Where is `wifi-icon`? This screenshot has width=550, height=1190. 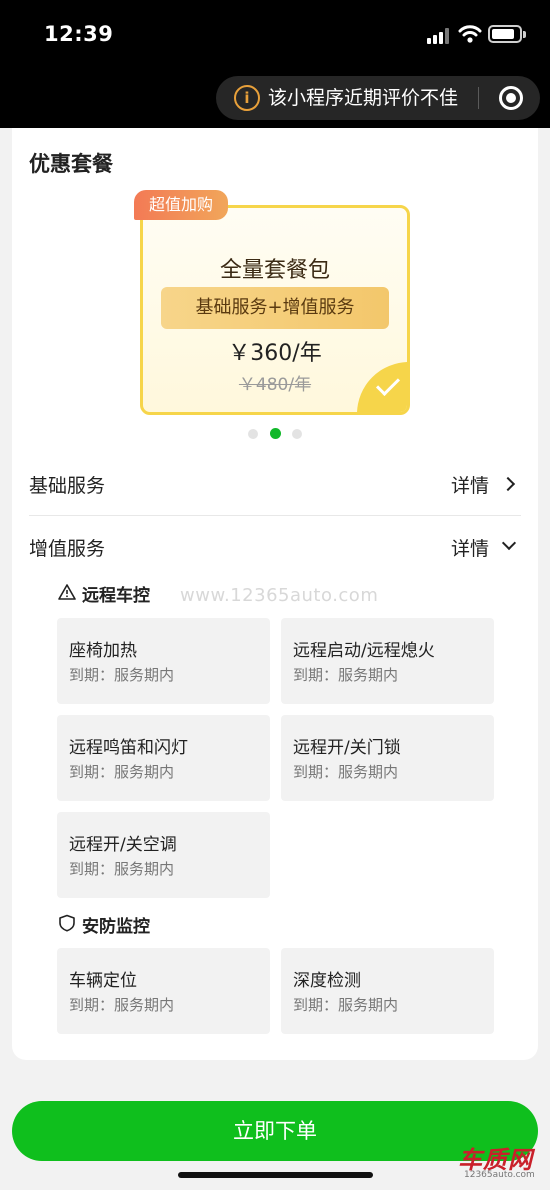
wifi-icon is located at coordinates (470, 34).